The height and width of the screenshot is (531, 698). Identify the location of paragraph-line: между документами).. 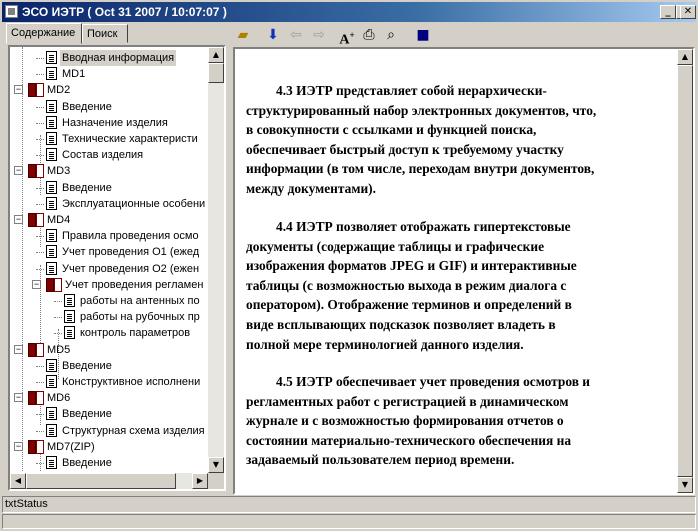
(311, 188).